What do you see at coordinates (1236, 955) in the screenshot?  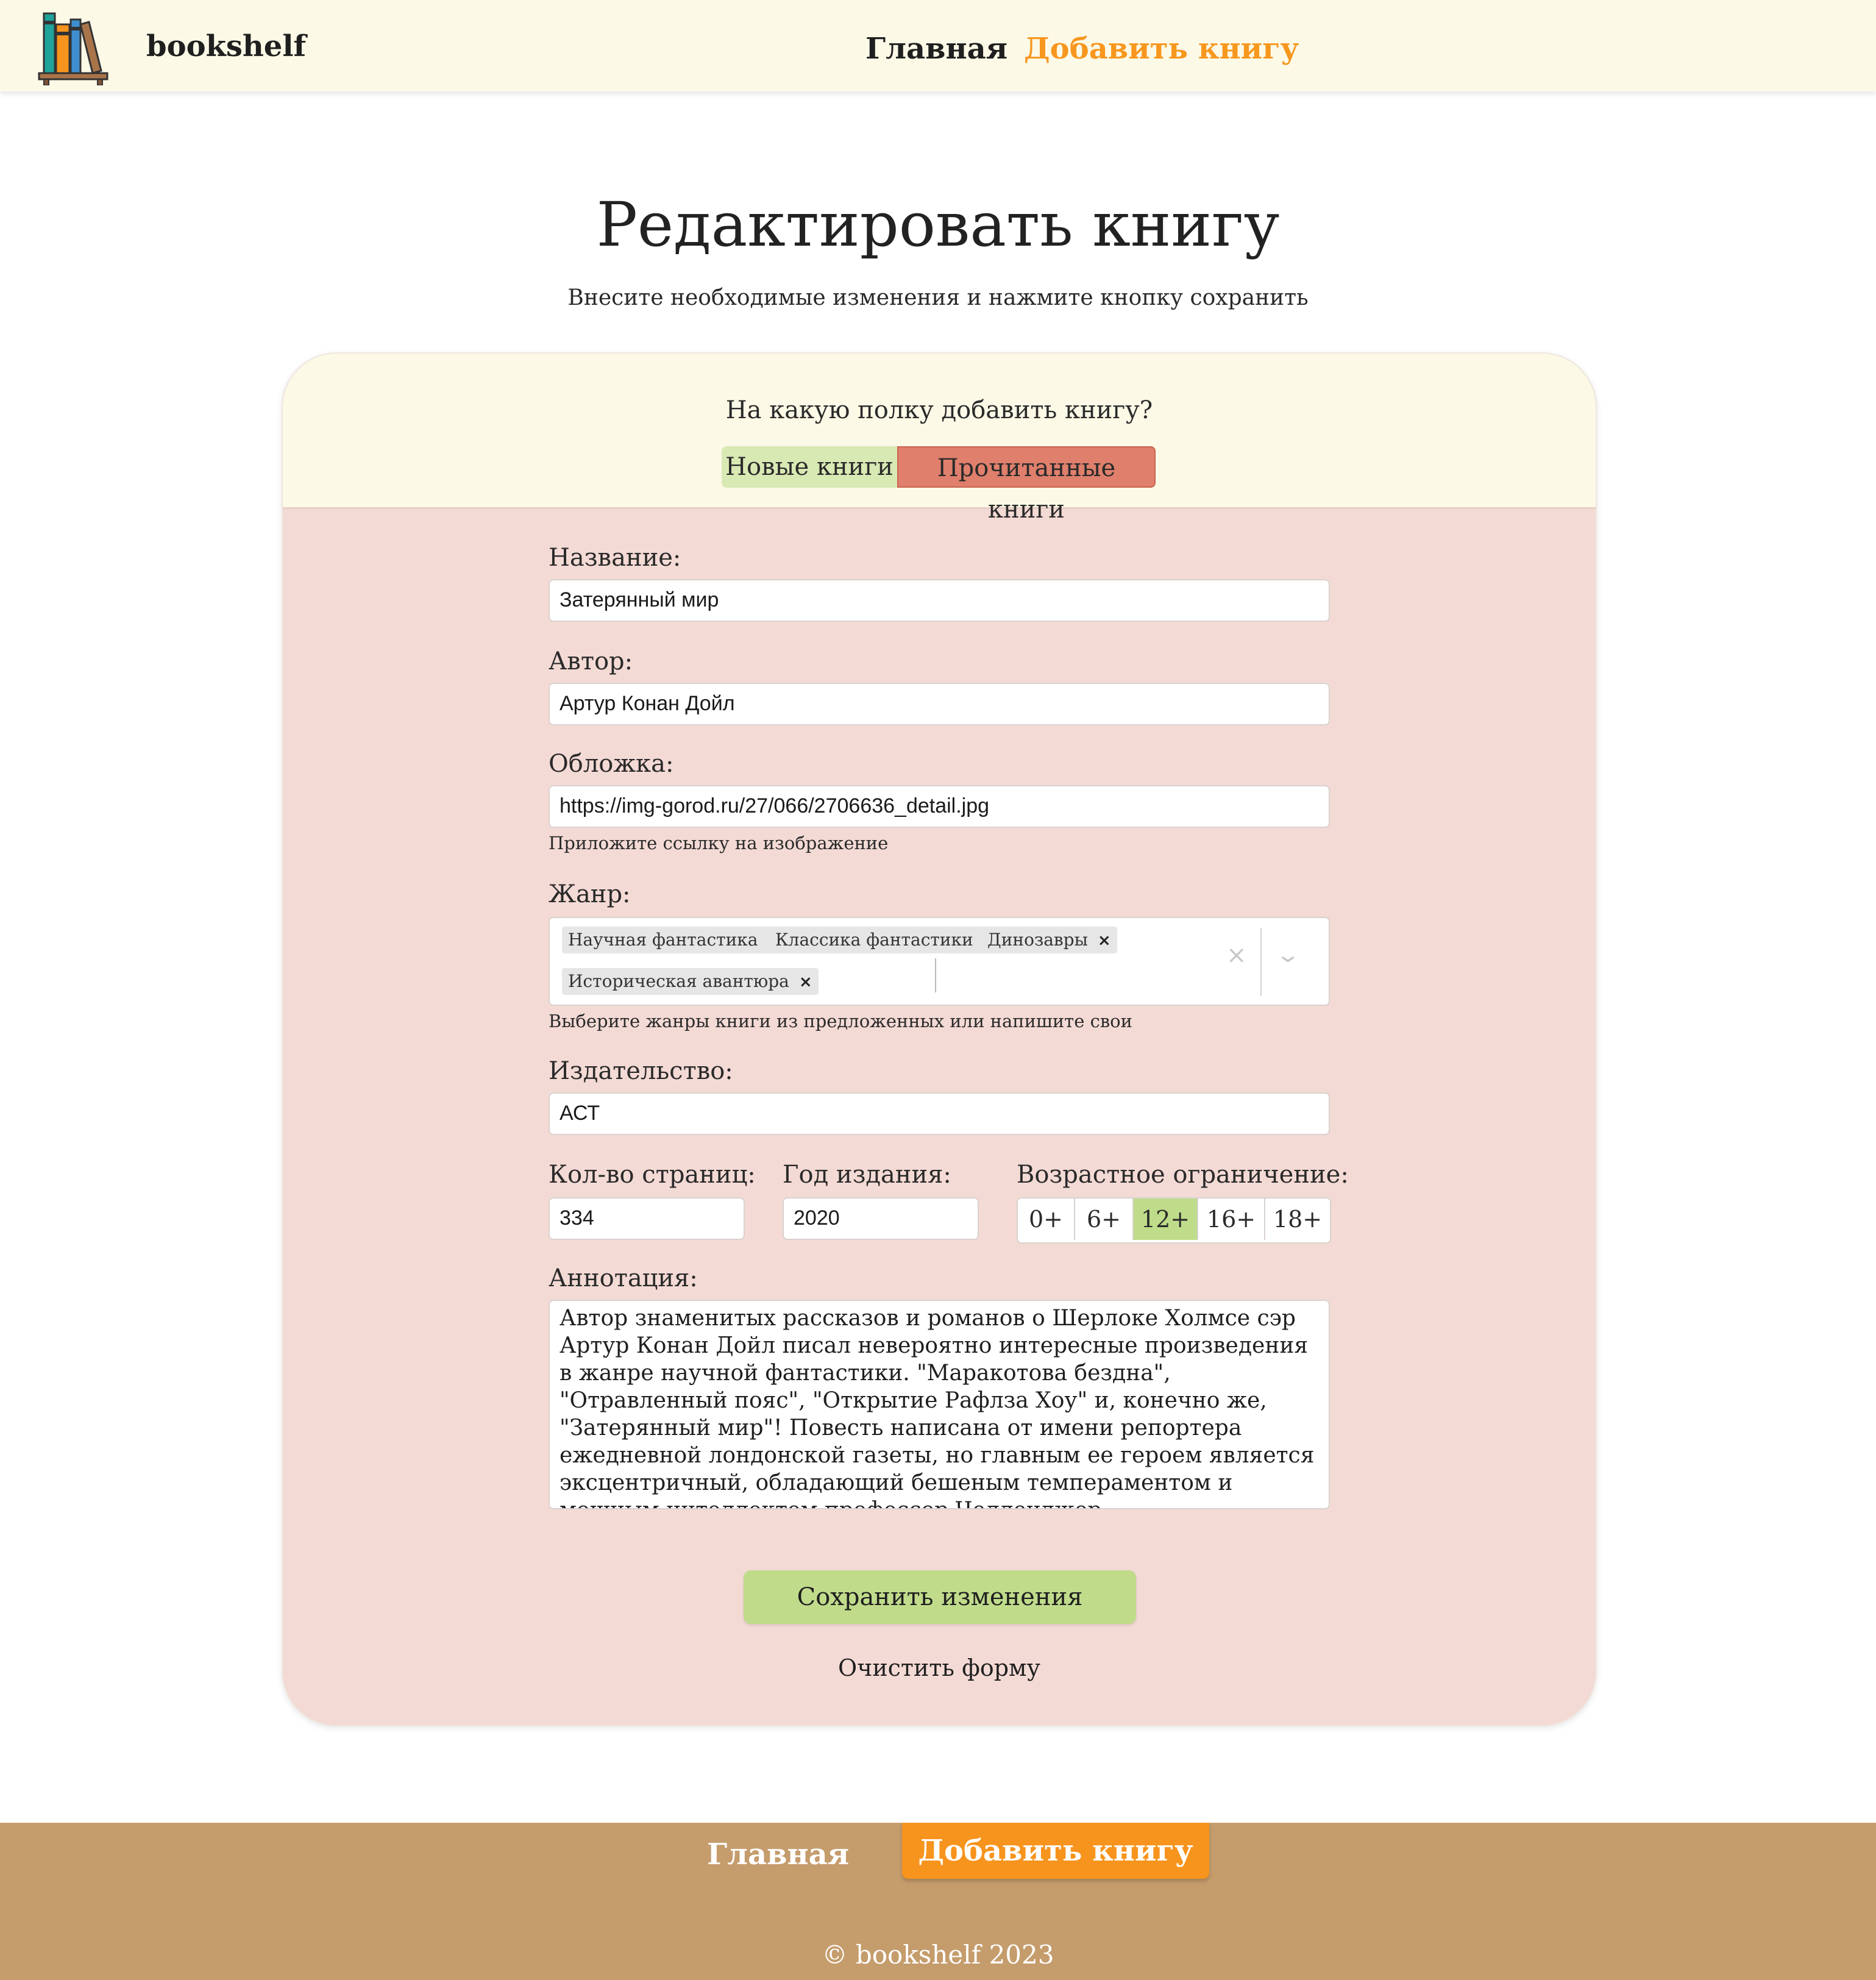 I see `clear-icon: ×` at bounding box center [1236, 955].